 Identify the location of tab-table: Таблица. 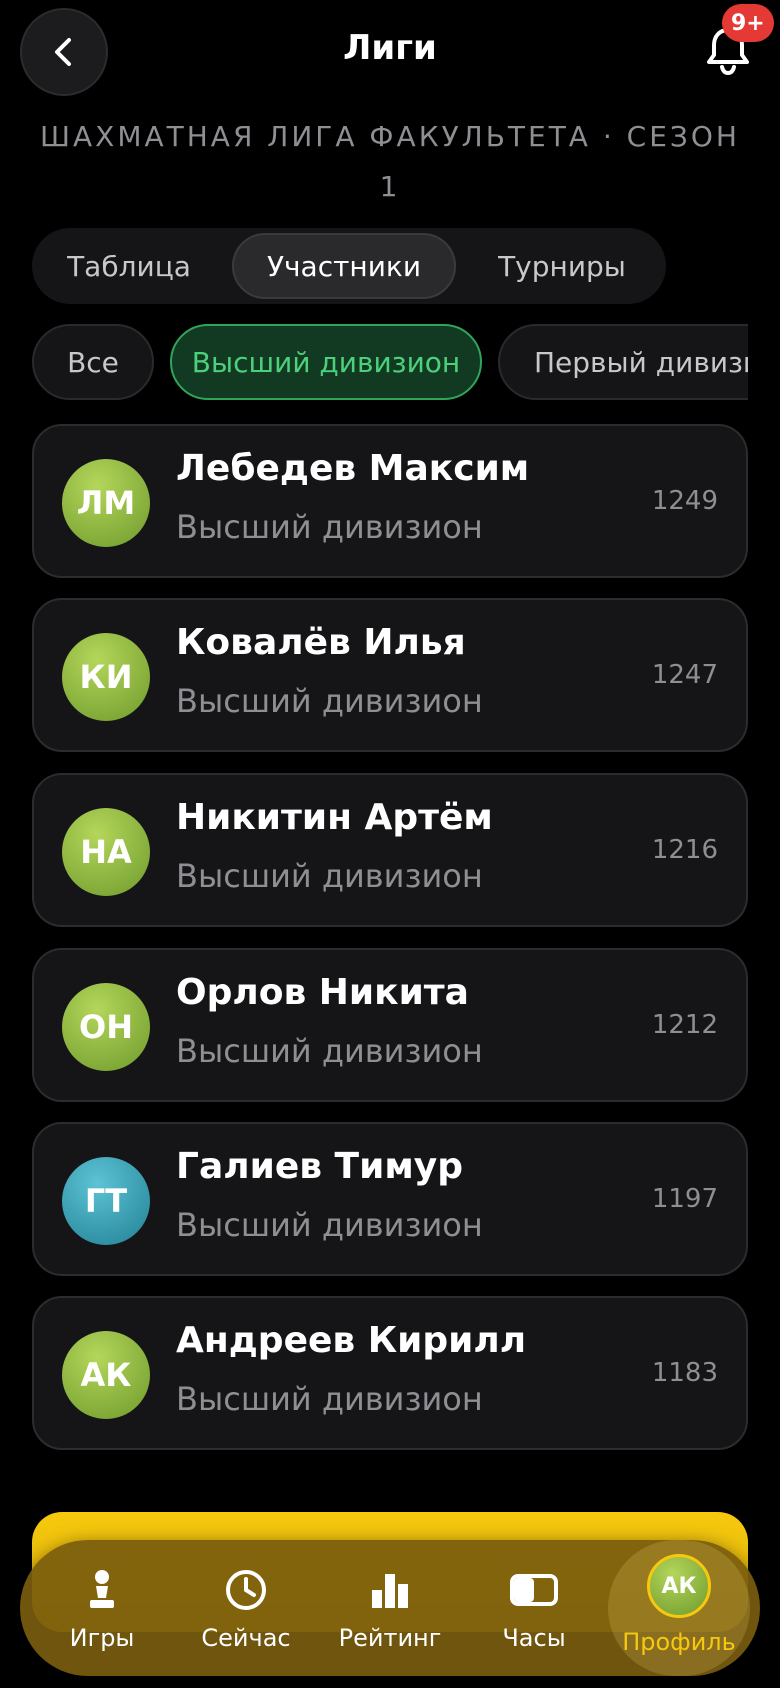
(129, 266).